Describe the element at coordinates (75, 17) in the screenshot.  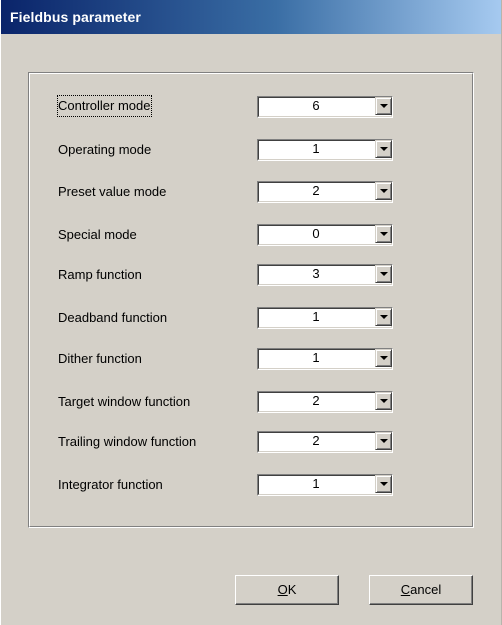
I see `window-title: Fieldbus parameter` at that location.